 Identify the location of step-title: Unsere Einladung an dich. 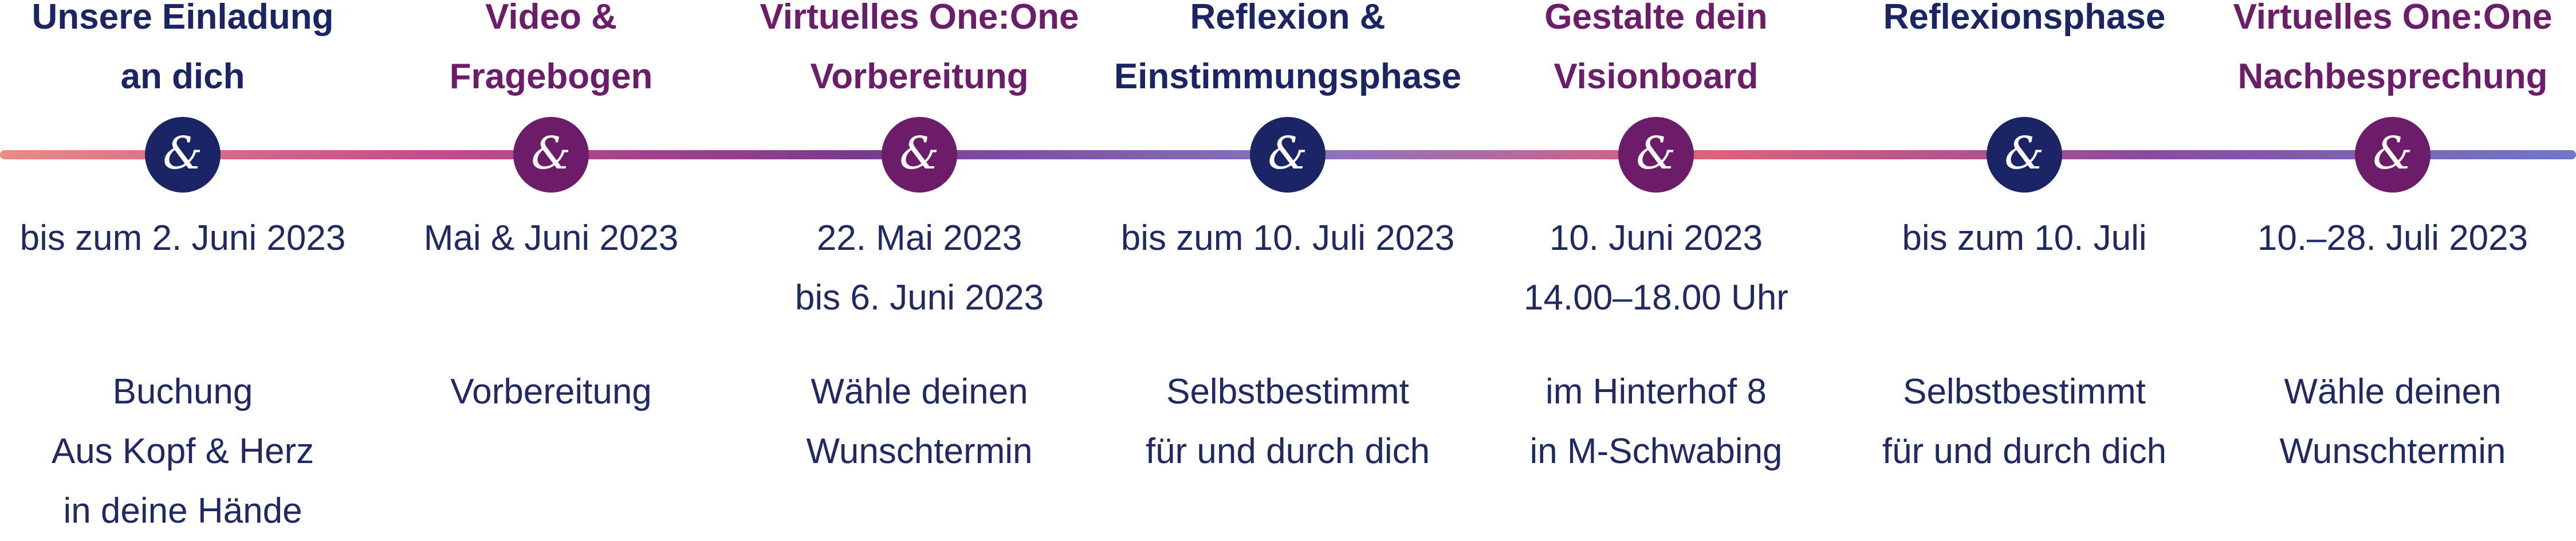
(183, 48).